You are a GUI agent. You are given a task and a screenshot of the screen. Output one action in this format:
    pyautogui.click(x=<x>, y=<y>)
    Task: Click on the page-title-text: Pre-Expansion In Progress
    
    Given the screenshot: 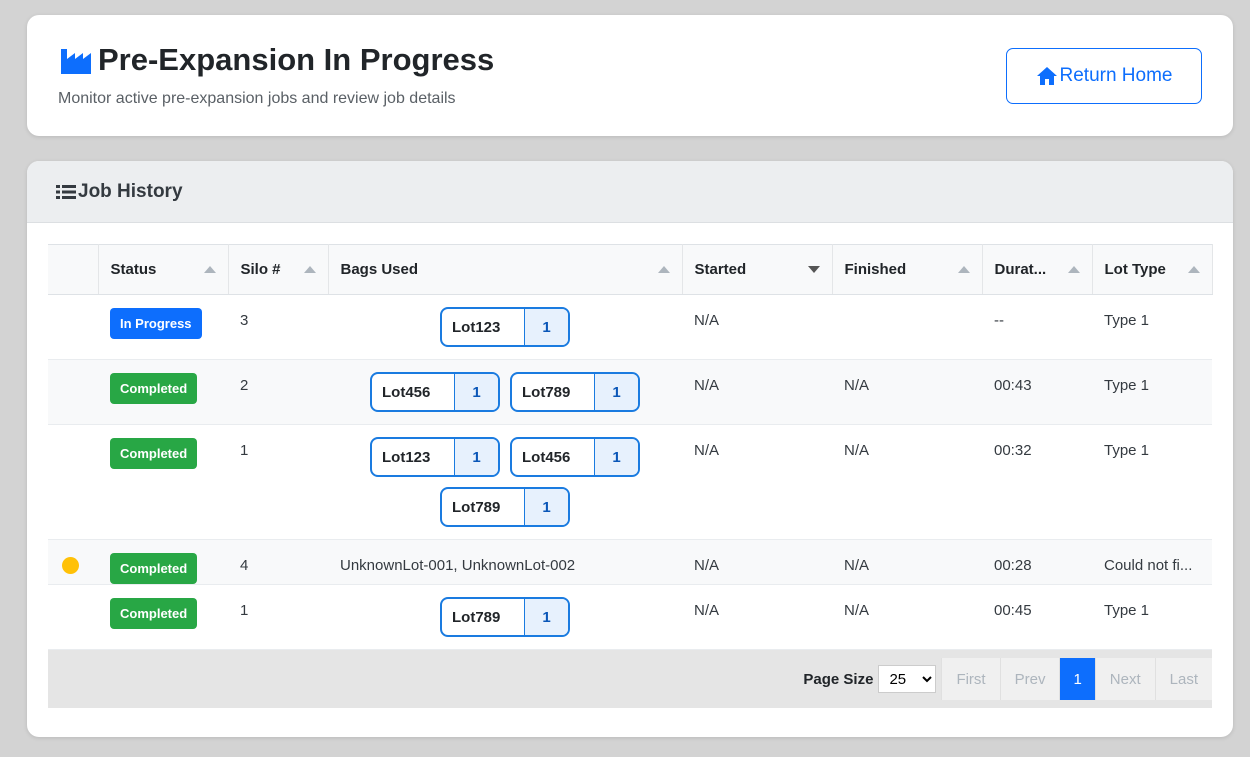 What is the action you would take?
    pyautogui.click(x=296, y=59)
    